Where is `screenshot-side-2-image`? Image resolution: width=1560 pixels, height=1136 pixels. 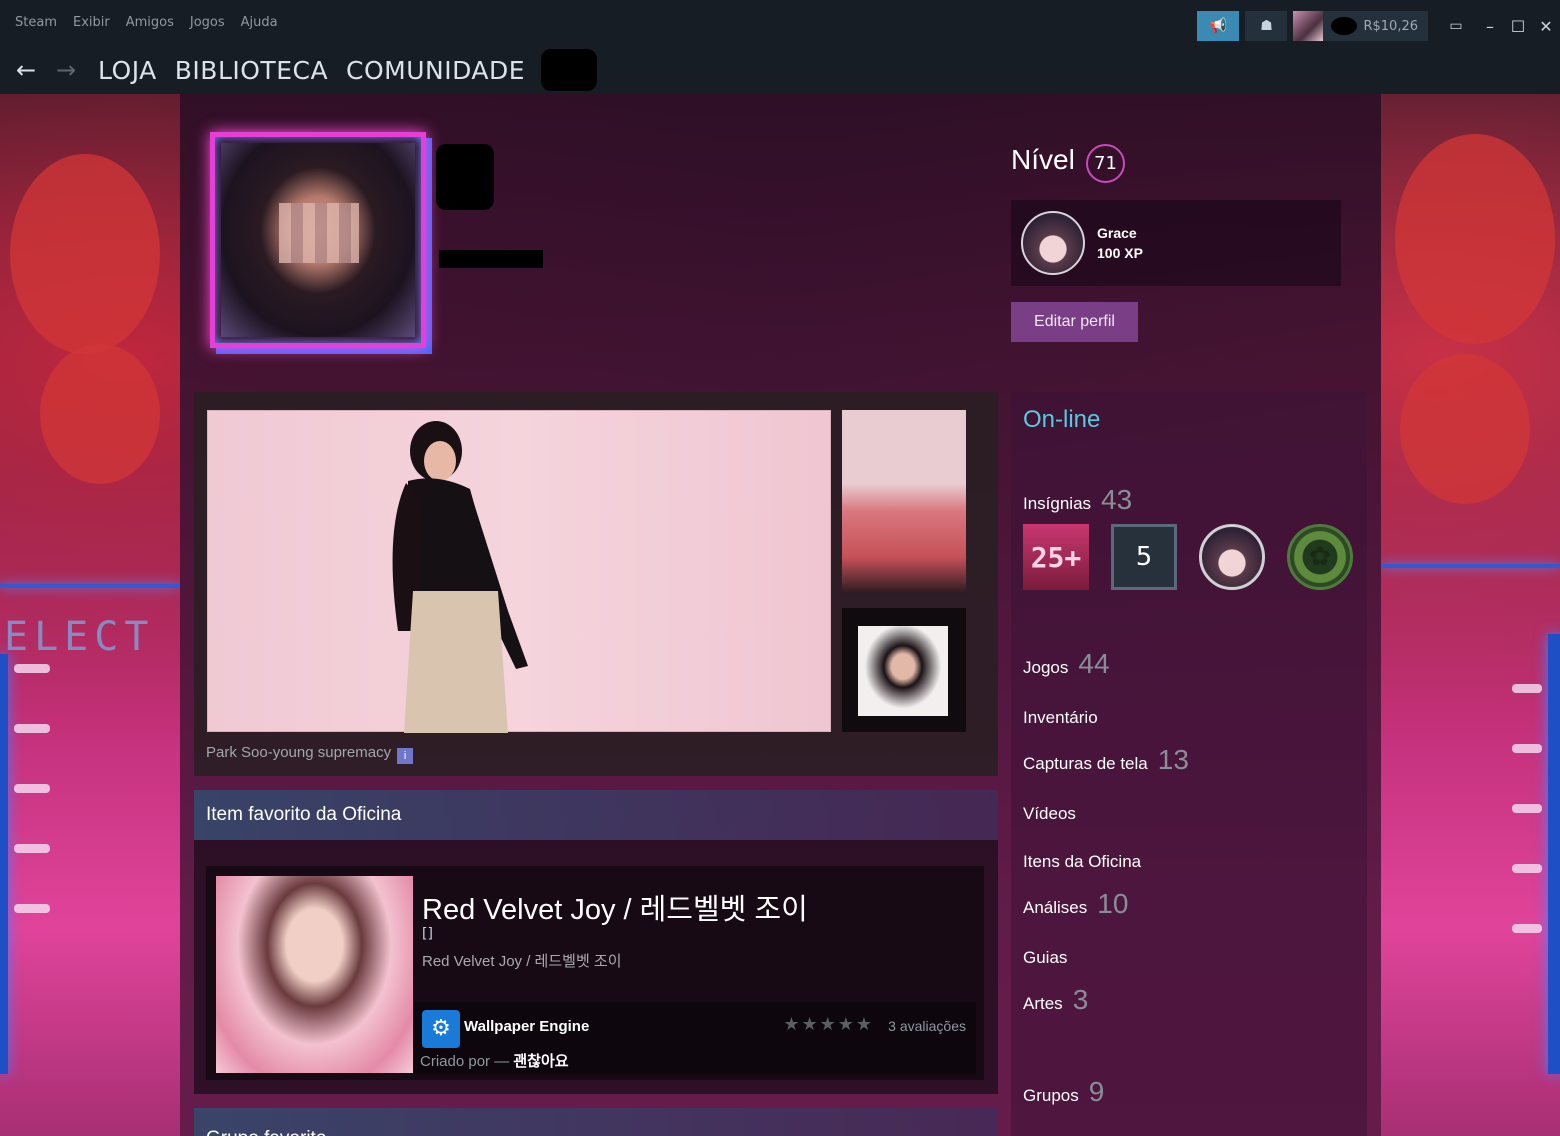
screenshot-side-2-image is located at coordinates (903, 671).